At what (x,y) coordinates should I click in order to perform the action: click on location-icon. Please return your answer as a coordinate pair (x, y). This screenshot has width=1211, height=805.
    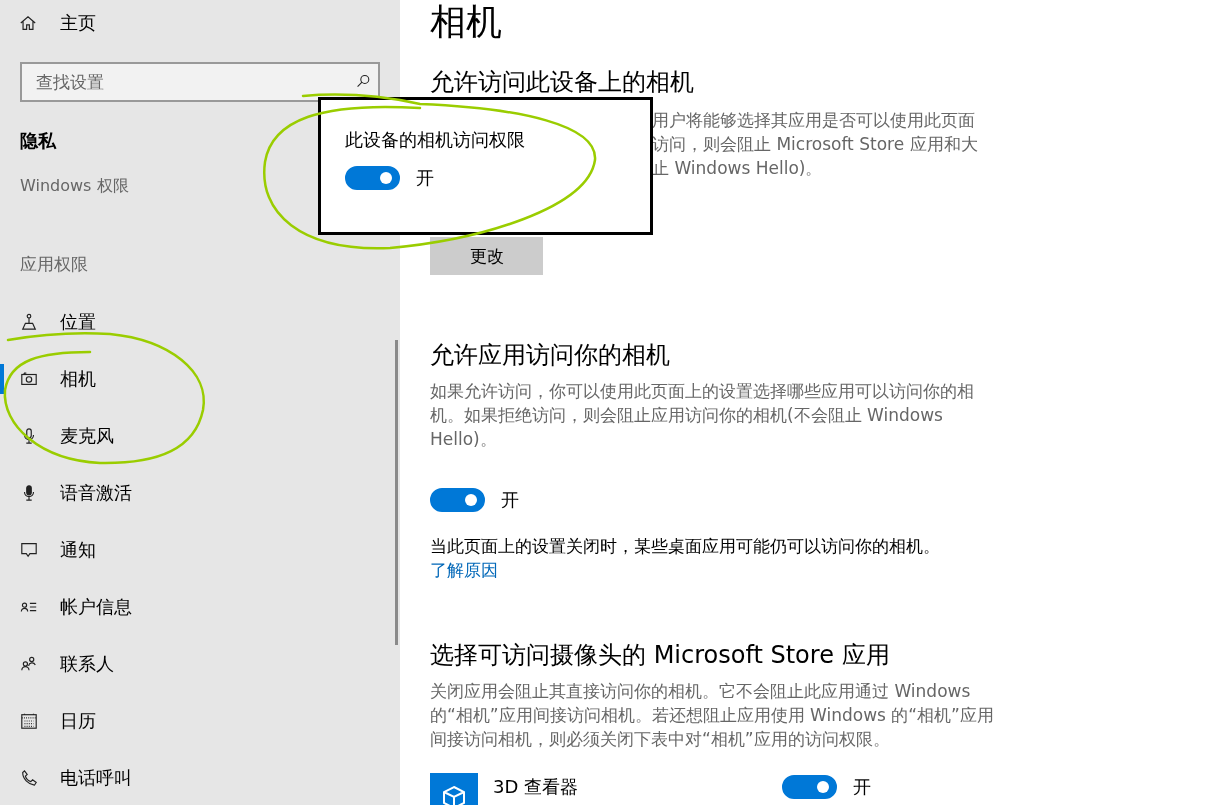
    Looking at the image, I should click on (29, 322).